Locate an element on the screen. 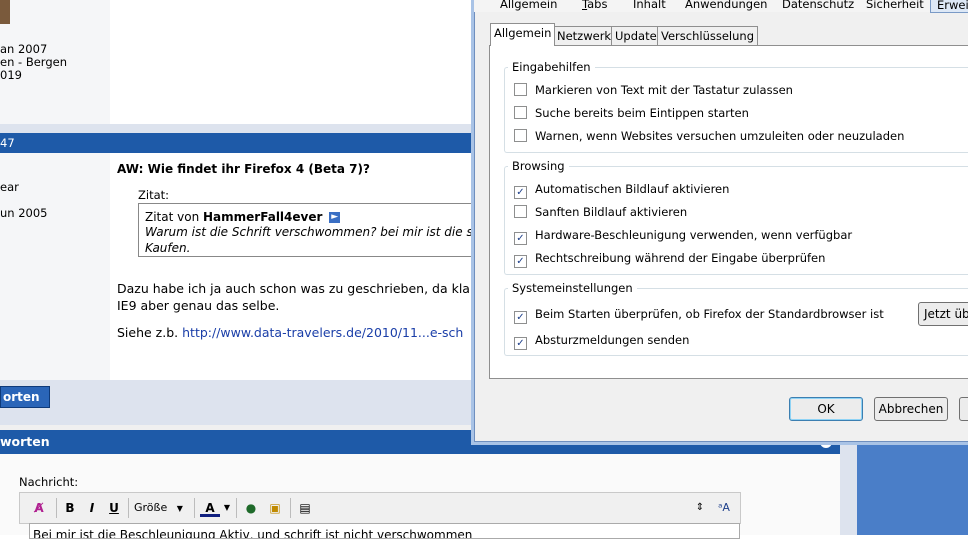 The height and width of the screenshot is (539, 968). post-body-see: Siehe z.b. is located at coordinates (148, 332).